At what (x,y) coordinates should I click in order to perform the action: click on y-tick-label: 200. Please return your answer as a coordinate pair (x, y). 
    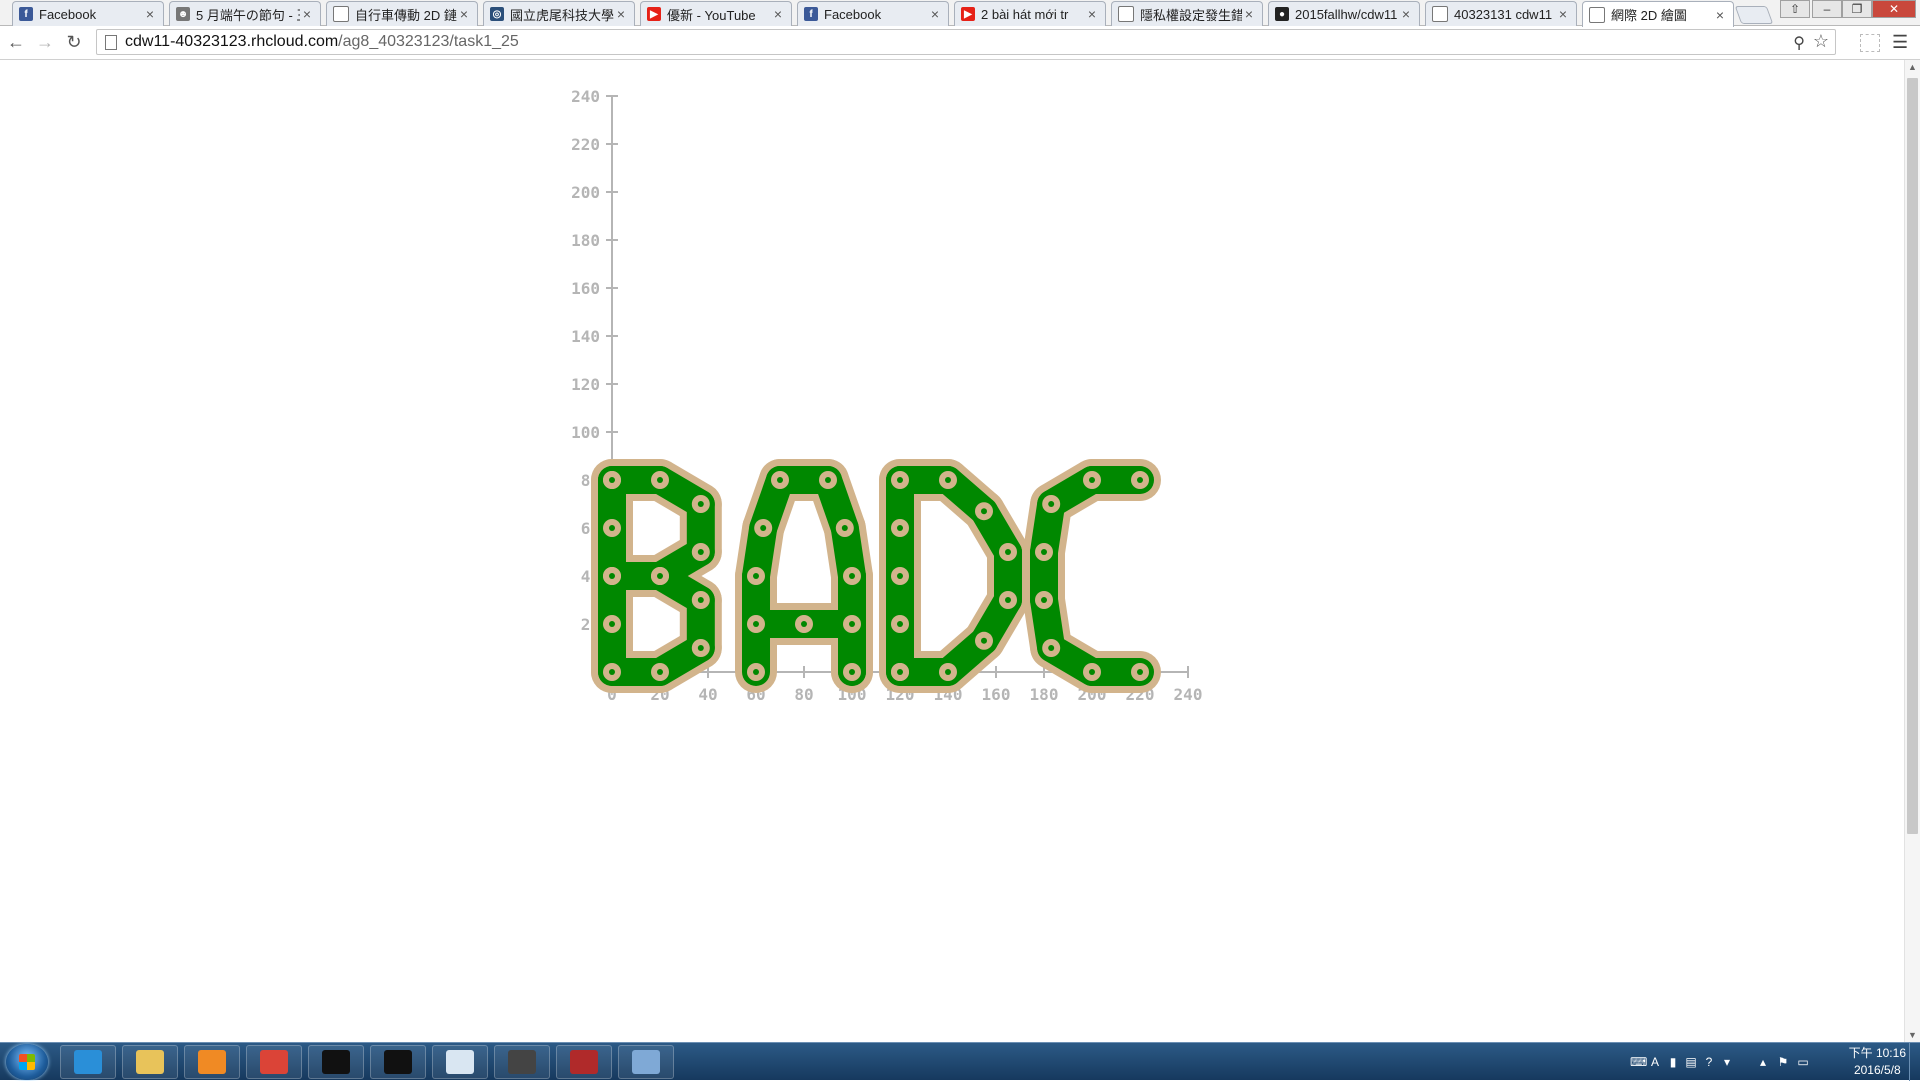
    Looking at the image, I should click on (585, 192).